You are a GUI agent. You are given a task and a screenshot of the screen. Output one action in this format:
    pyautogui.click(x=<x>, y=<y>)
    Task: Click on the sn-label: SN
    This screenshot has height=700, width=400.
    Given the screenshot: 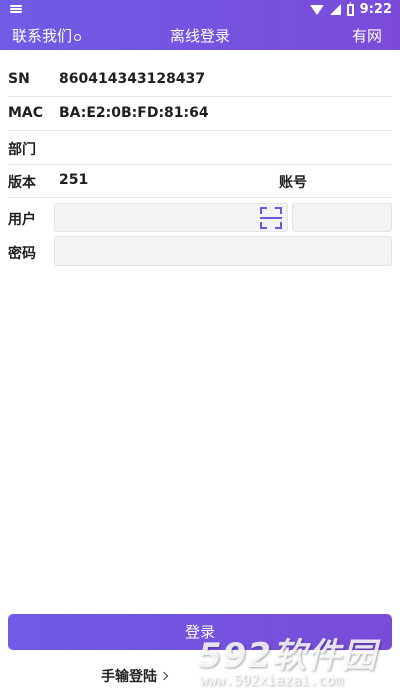 What is the action you would take?
    pyautogui.click(x=19, y=79)
    